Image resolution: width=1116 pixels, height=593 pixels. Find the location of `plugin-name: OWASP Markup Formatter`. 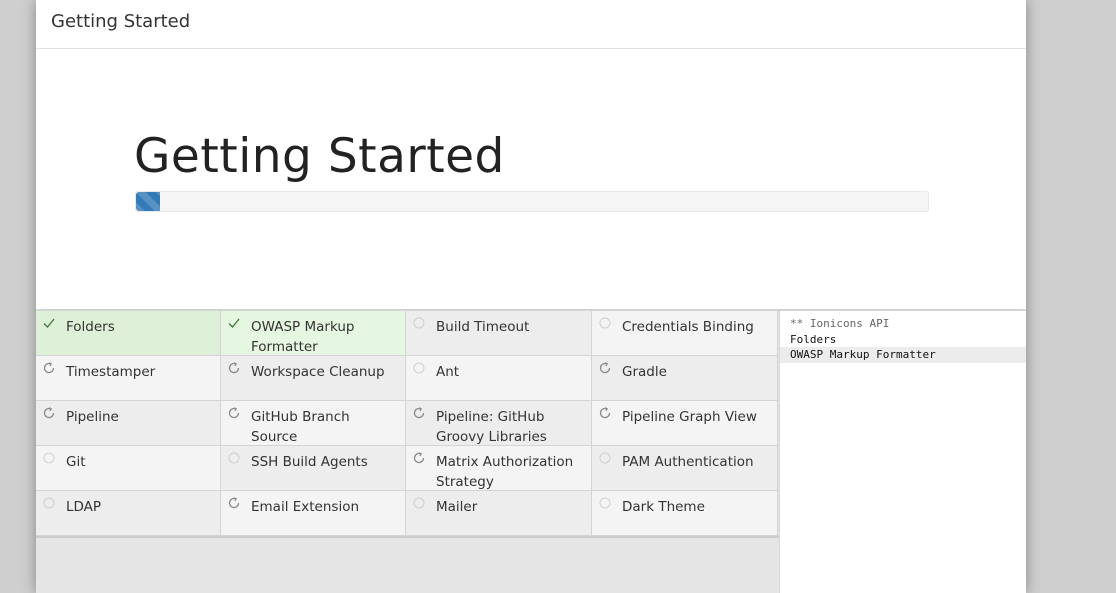

plugin-name: OWASP Markup Formatter is located at coordinates (303, 337).